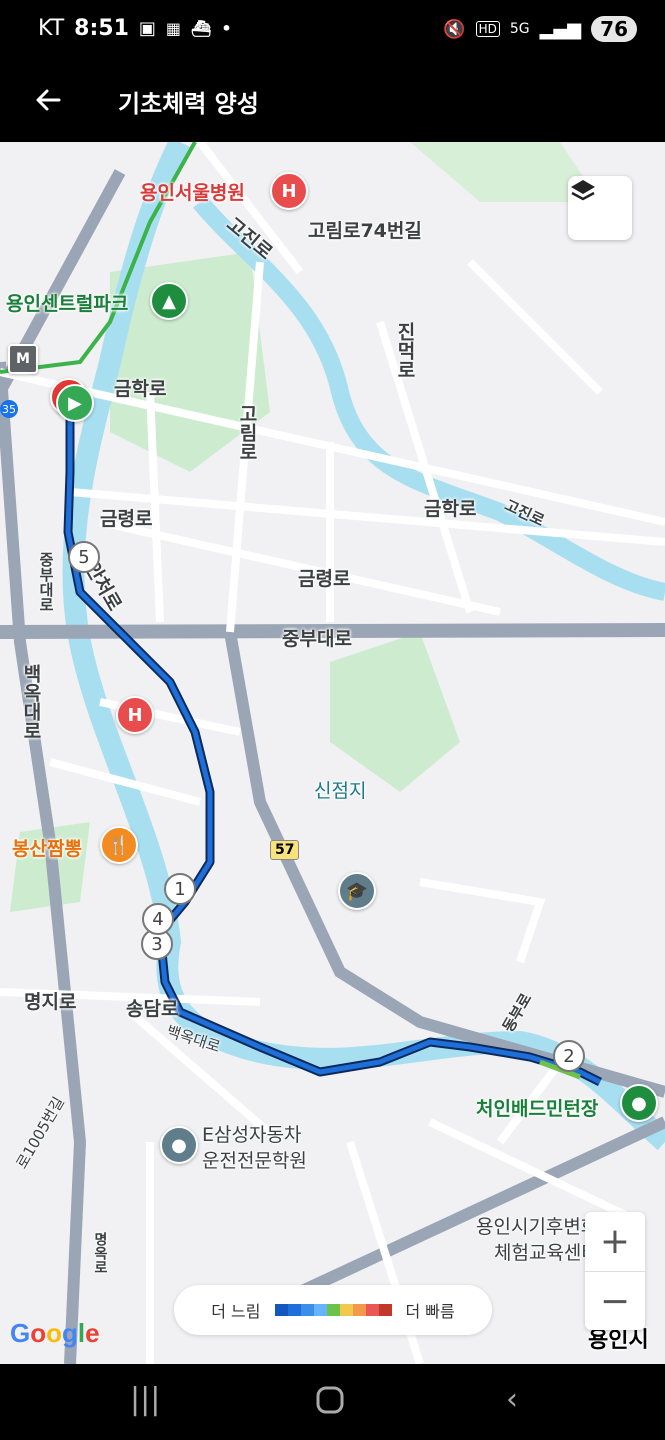 The height and width of the screenshot is (1440, 665). Describe the element at coordinates (158, 919) in the screenshot. I see `route-marker-4: 4` at that location.